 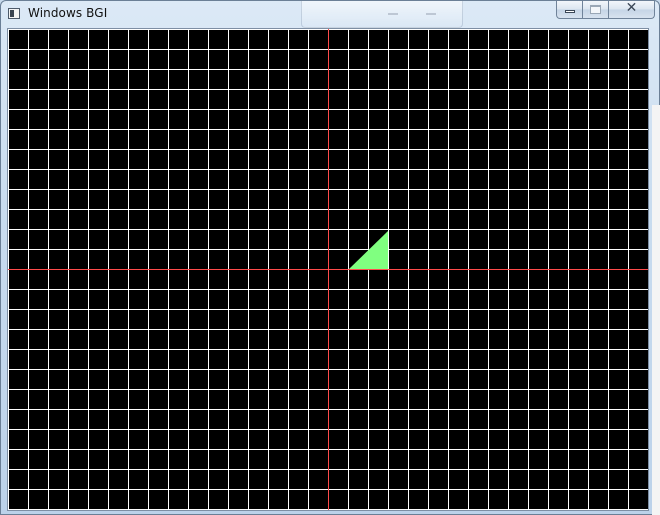 I want to click on minimize-icon, so click(x=570, y=11).